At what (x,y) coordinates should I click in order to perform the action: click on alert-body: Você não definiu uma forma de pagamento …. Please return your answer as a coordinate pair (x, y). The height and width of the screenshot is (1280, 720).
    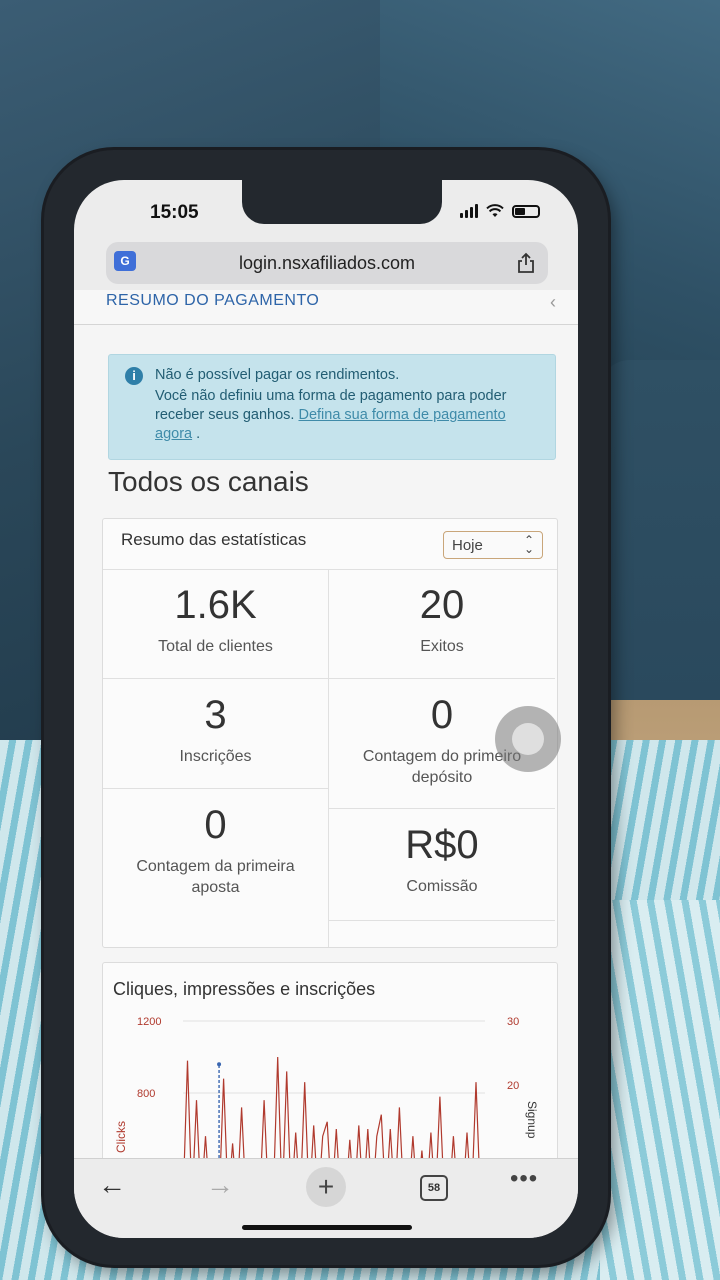
    Looking at the image, I should click on (350, 415).